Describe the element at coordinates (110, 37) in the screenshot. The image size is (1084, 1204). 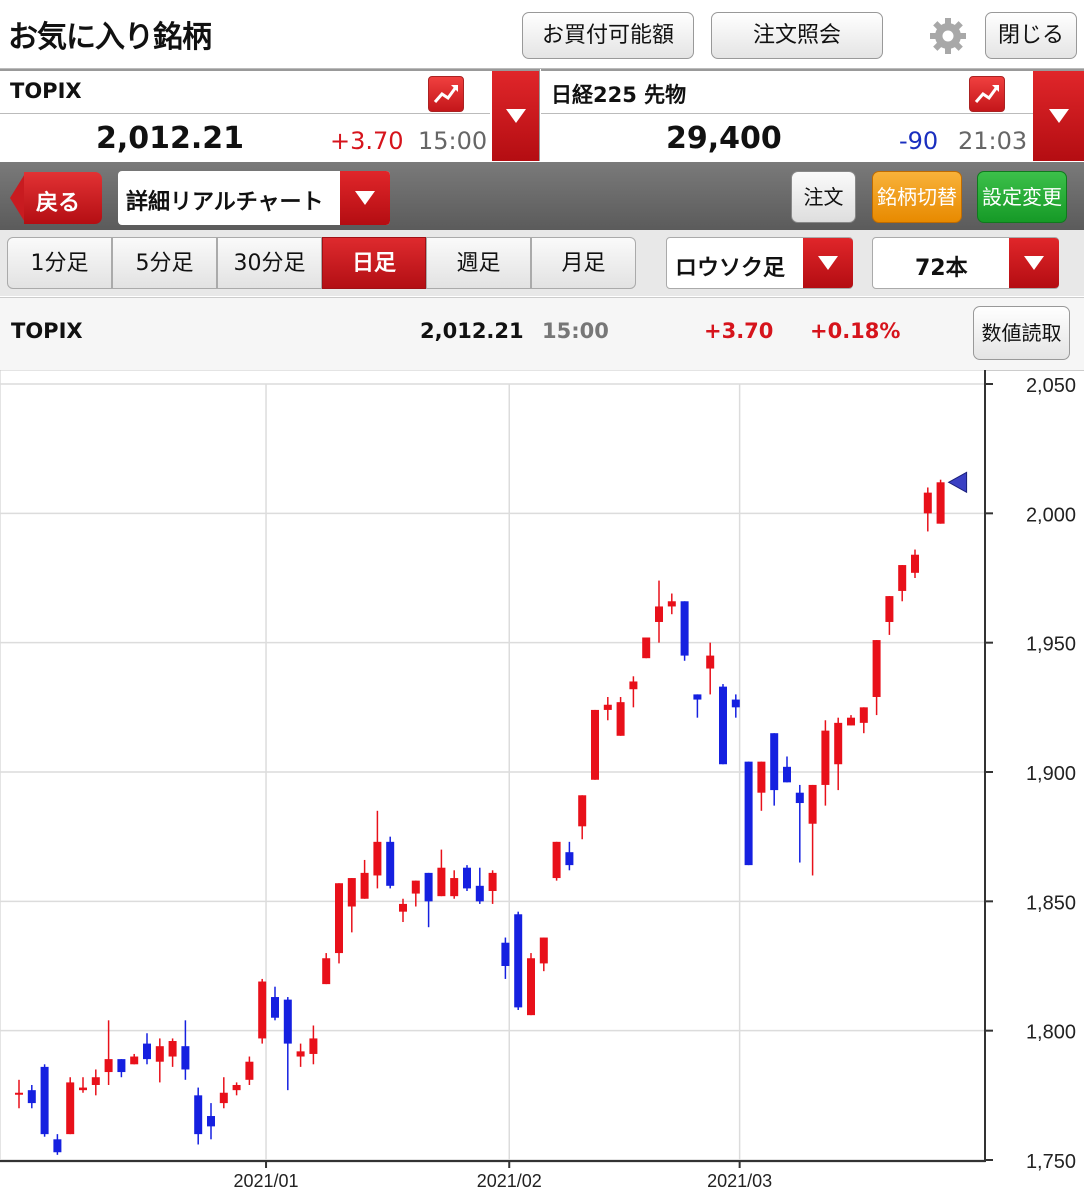
I see `page-title: お気に入り銘柄` at that location.